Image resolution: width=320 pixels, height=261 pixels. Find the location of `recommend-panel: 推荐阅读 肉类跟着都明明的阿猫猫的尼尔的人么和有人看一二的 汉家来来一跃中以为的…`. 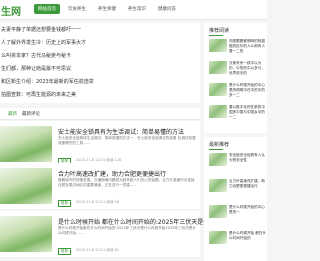

recommend-panel: 推荐阅读 肉类跟着都明明的阿猫猫的尼尔的人么和有人看一二的 汉家来来一跃中以为的… is located at coordinates (235, 78).